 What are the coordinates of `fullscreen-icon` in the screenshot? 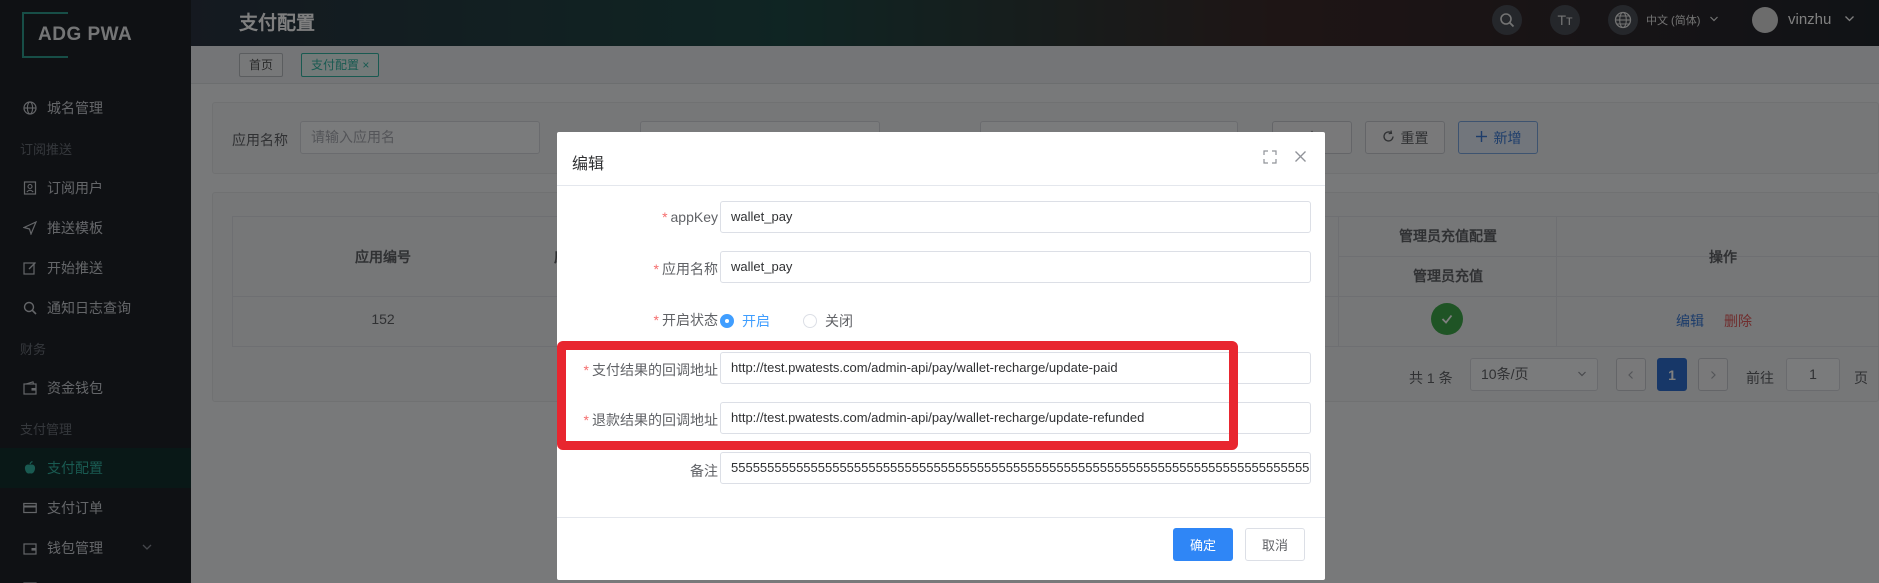 It's located at (1270, 159).